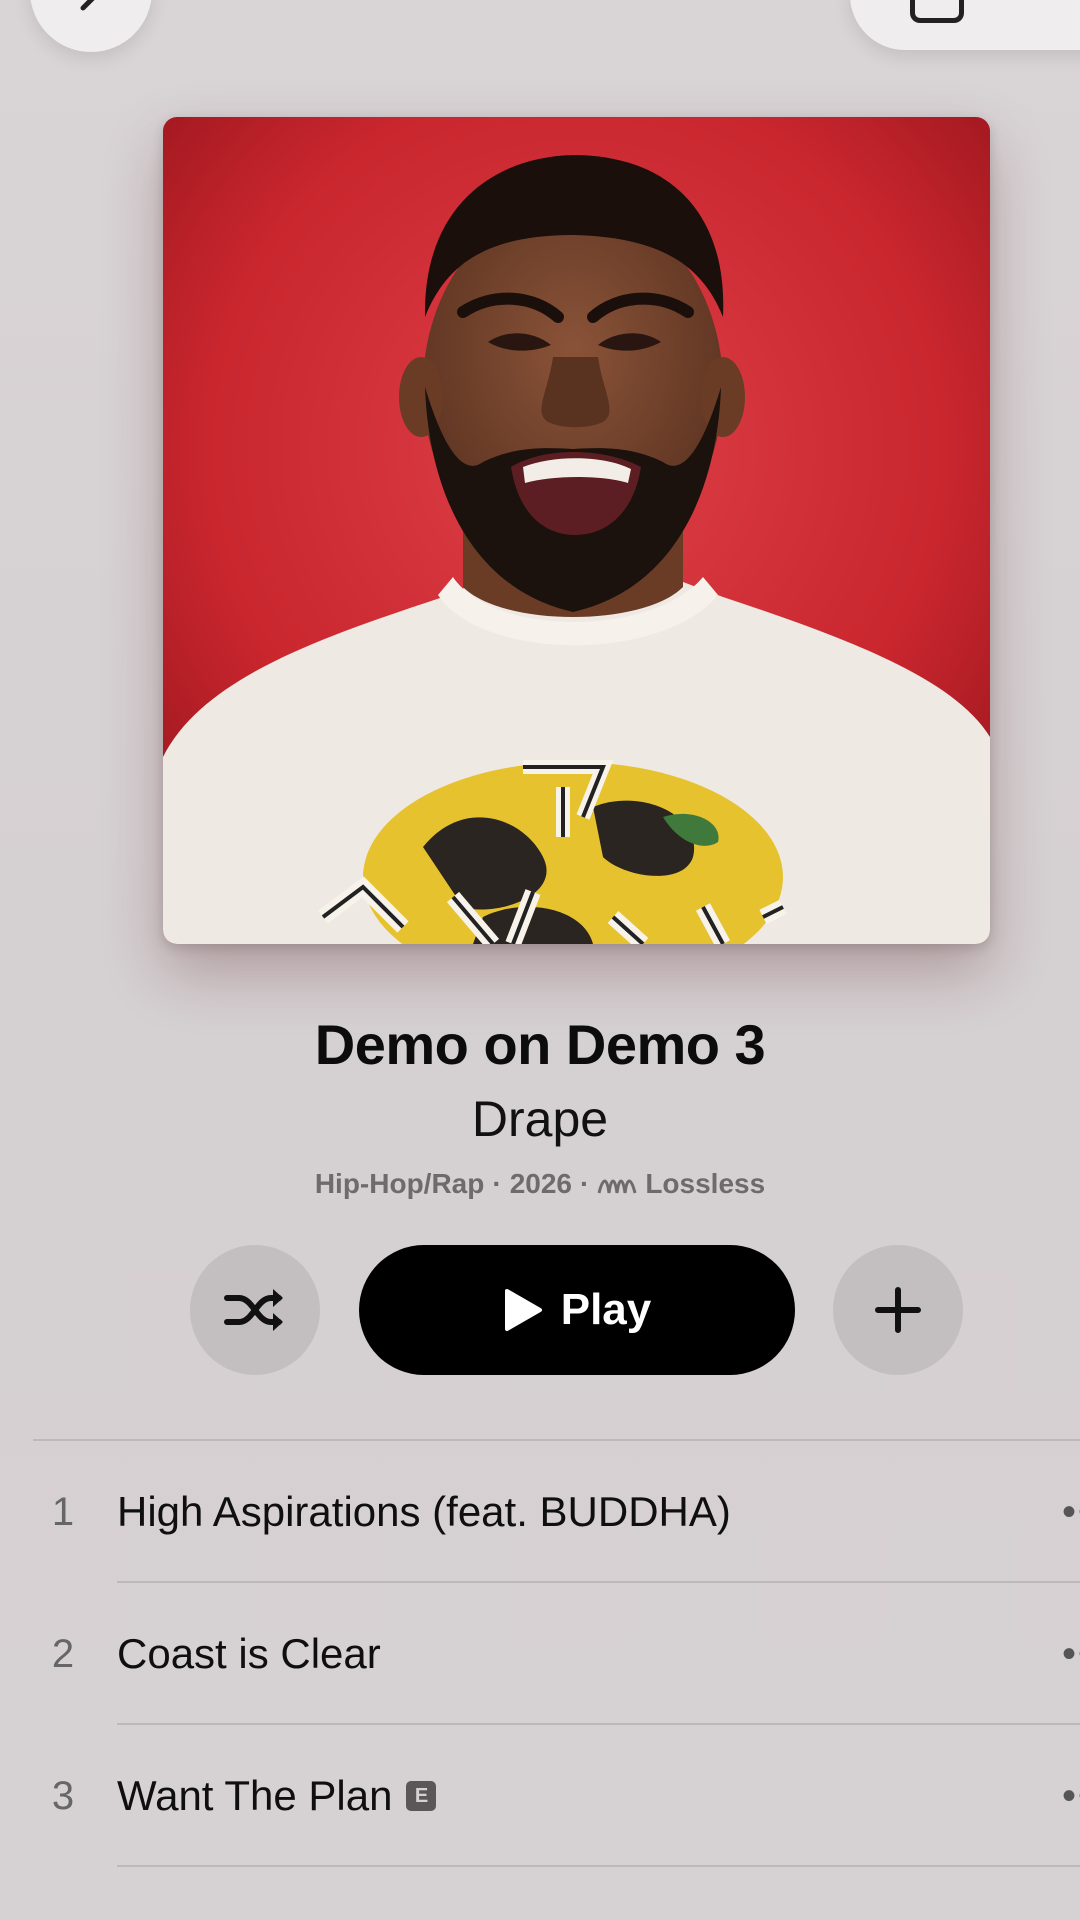 This screenshot has width=1080, height=1920. Describe the element at coordinates (421, 1796) in the screenshot. I see `explicit-badge: E` at that location.